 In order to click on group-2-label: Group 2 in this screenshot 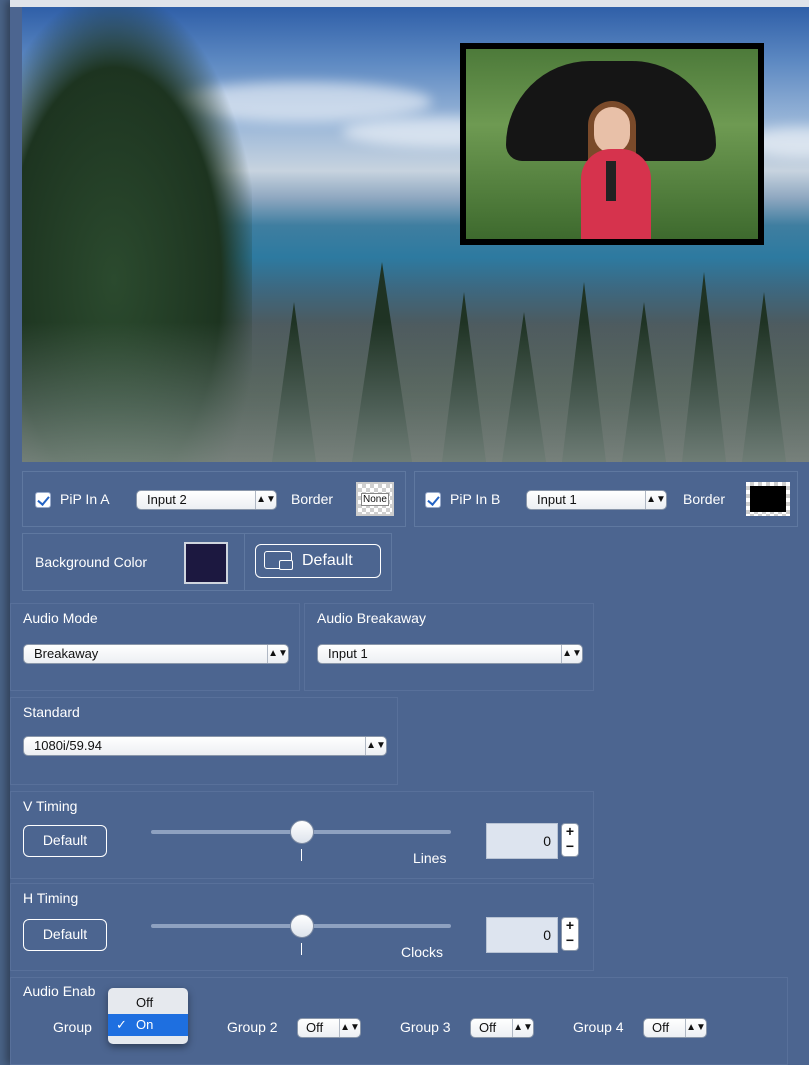, I will do `click(252, 1027)`.